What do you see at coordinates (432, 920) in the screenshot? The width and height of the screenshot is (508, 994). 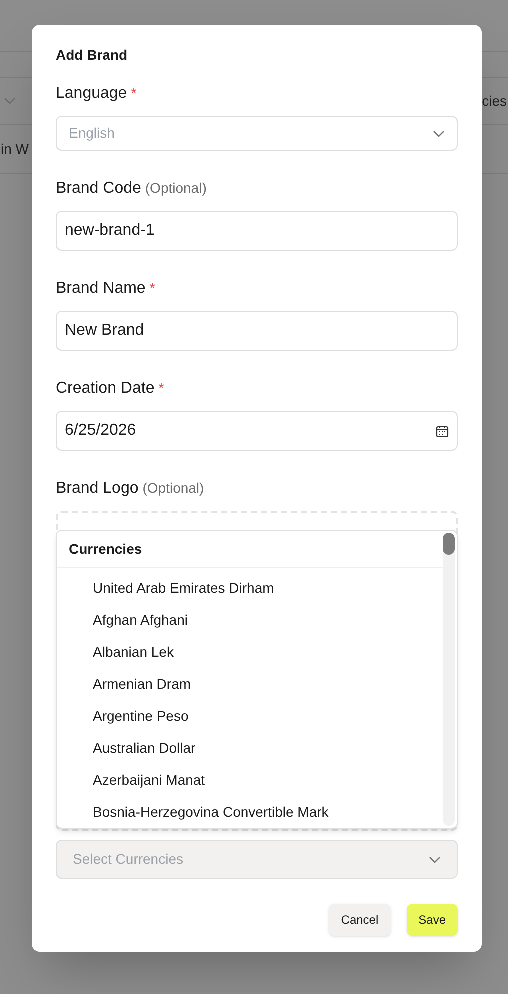 I see `save-button: Save` at bounding box center [432, 920].